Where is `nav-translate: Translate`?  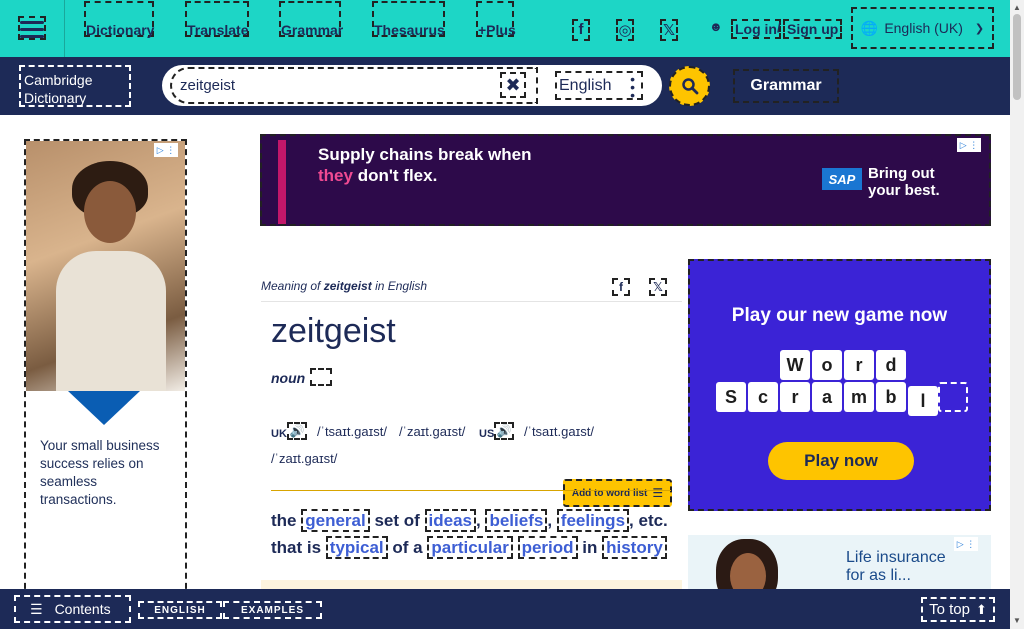 nav-translate: Translate is located at coordinates (217, 19).